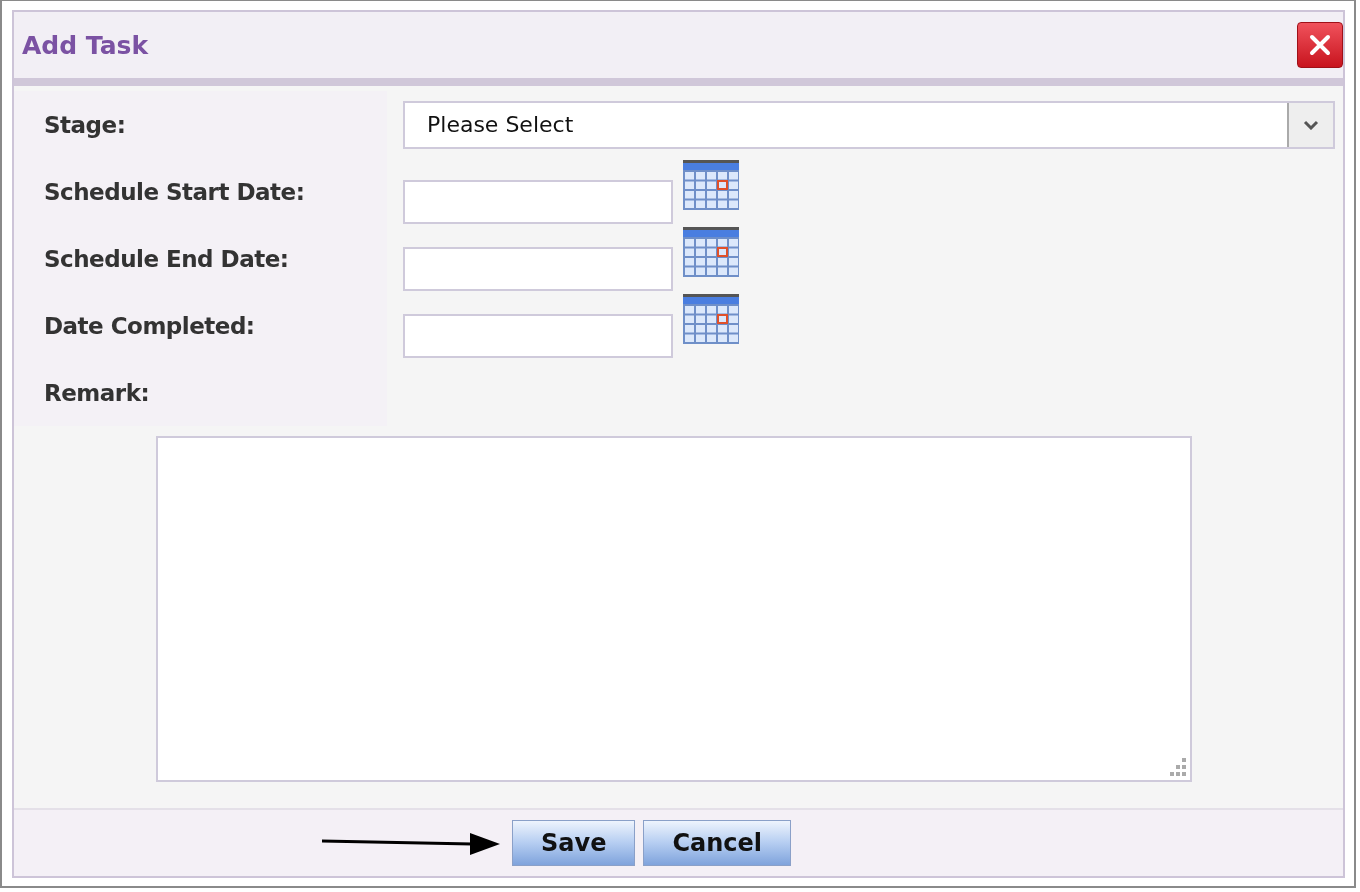 Image resolution: width=1360 pixels, height=892 pixels. What do you see at coordinates (1311, 124) in the screenshot?
I see `chevron-down-icon` at bounding box center [1311, 124].